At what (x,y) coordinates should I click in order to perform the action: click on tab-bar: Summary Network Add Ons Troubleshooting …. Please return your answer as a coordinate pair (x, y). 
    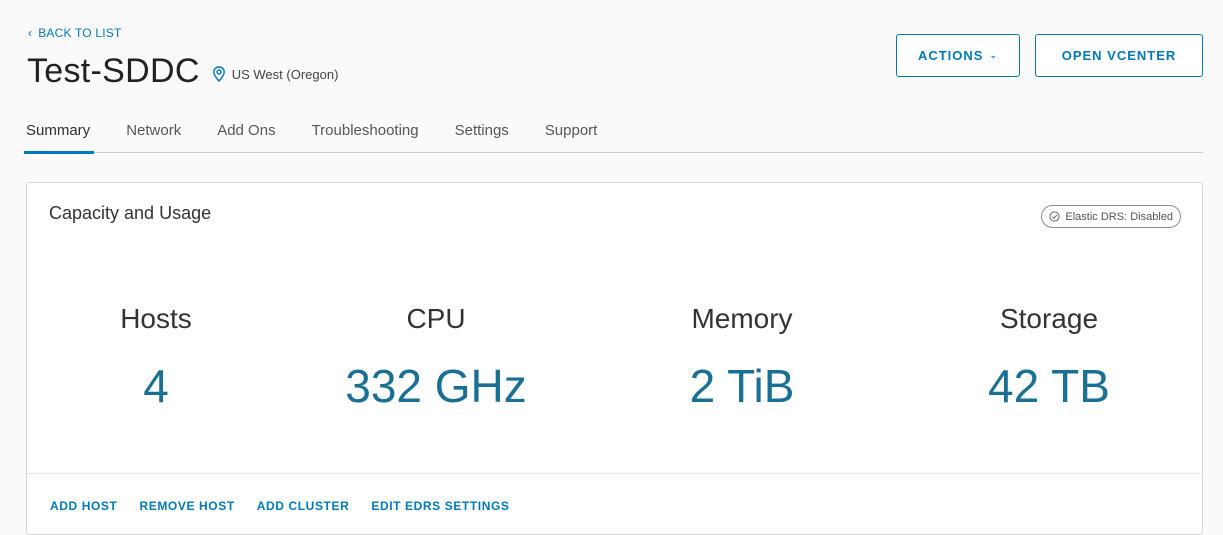
    Looking at the image, I should click on (613, 133).